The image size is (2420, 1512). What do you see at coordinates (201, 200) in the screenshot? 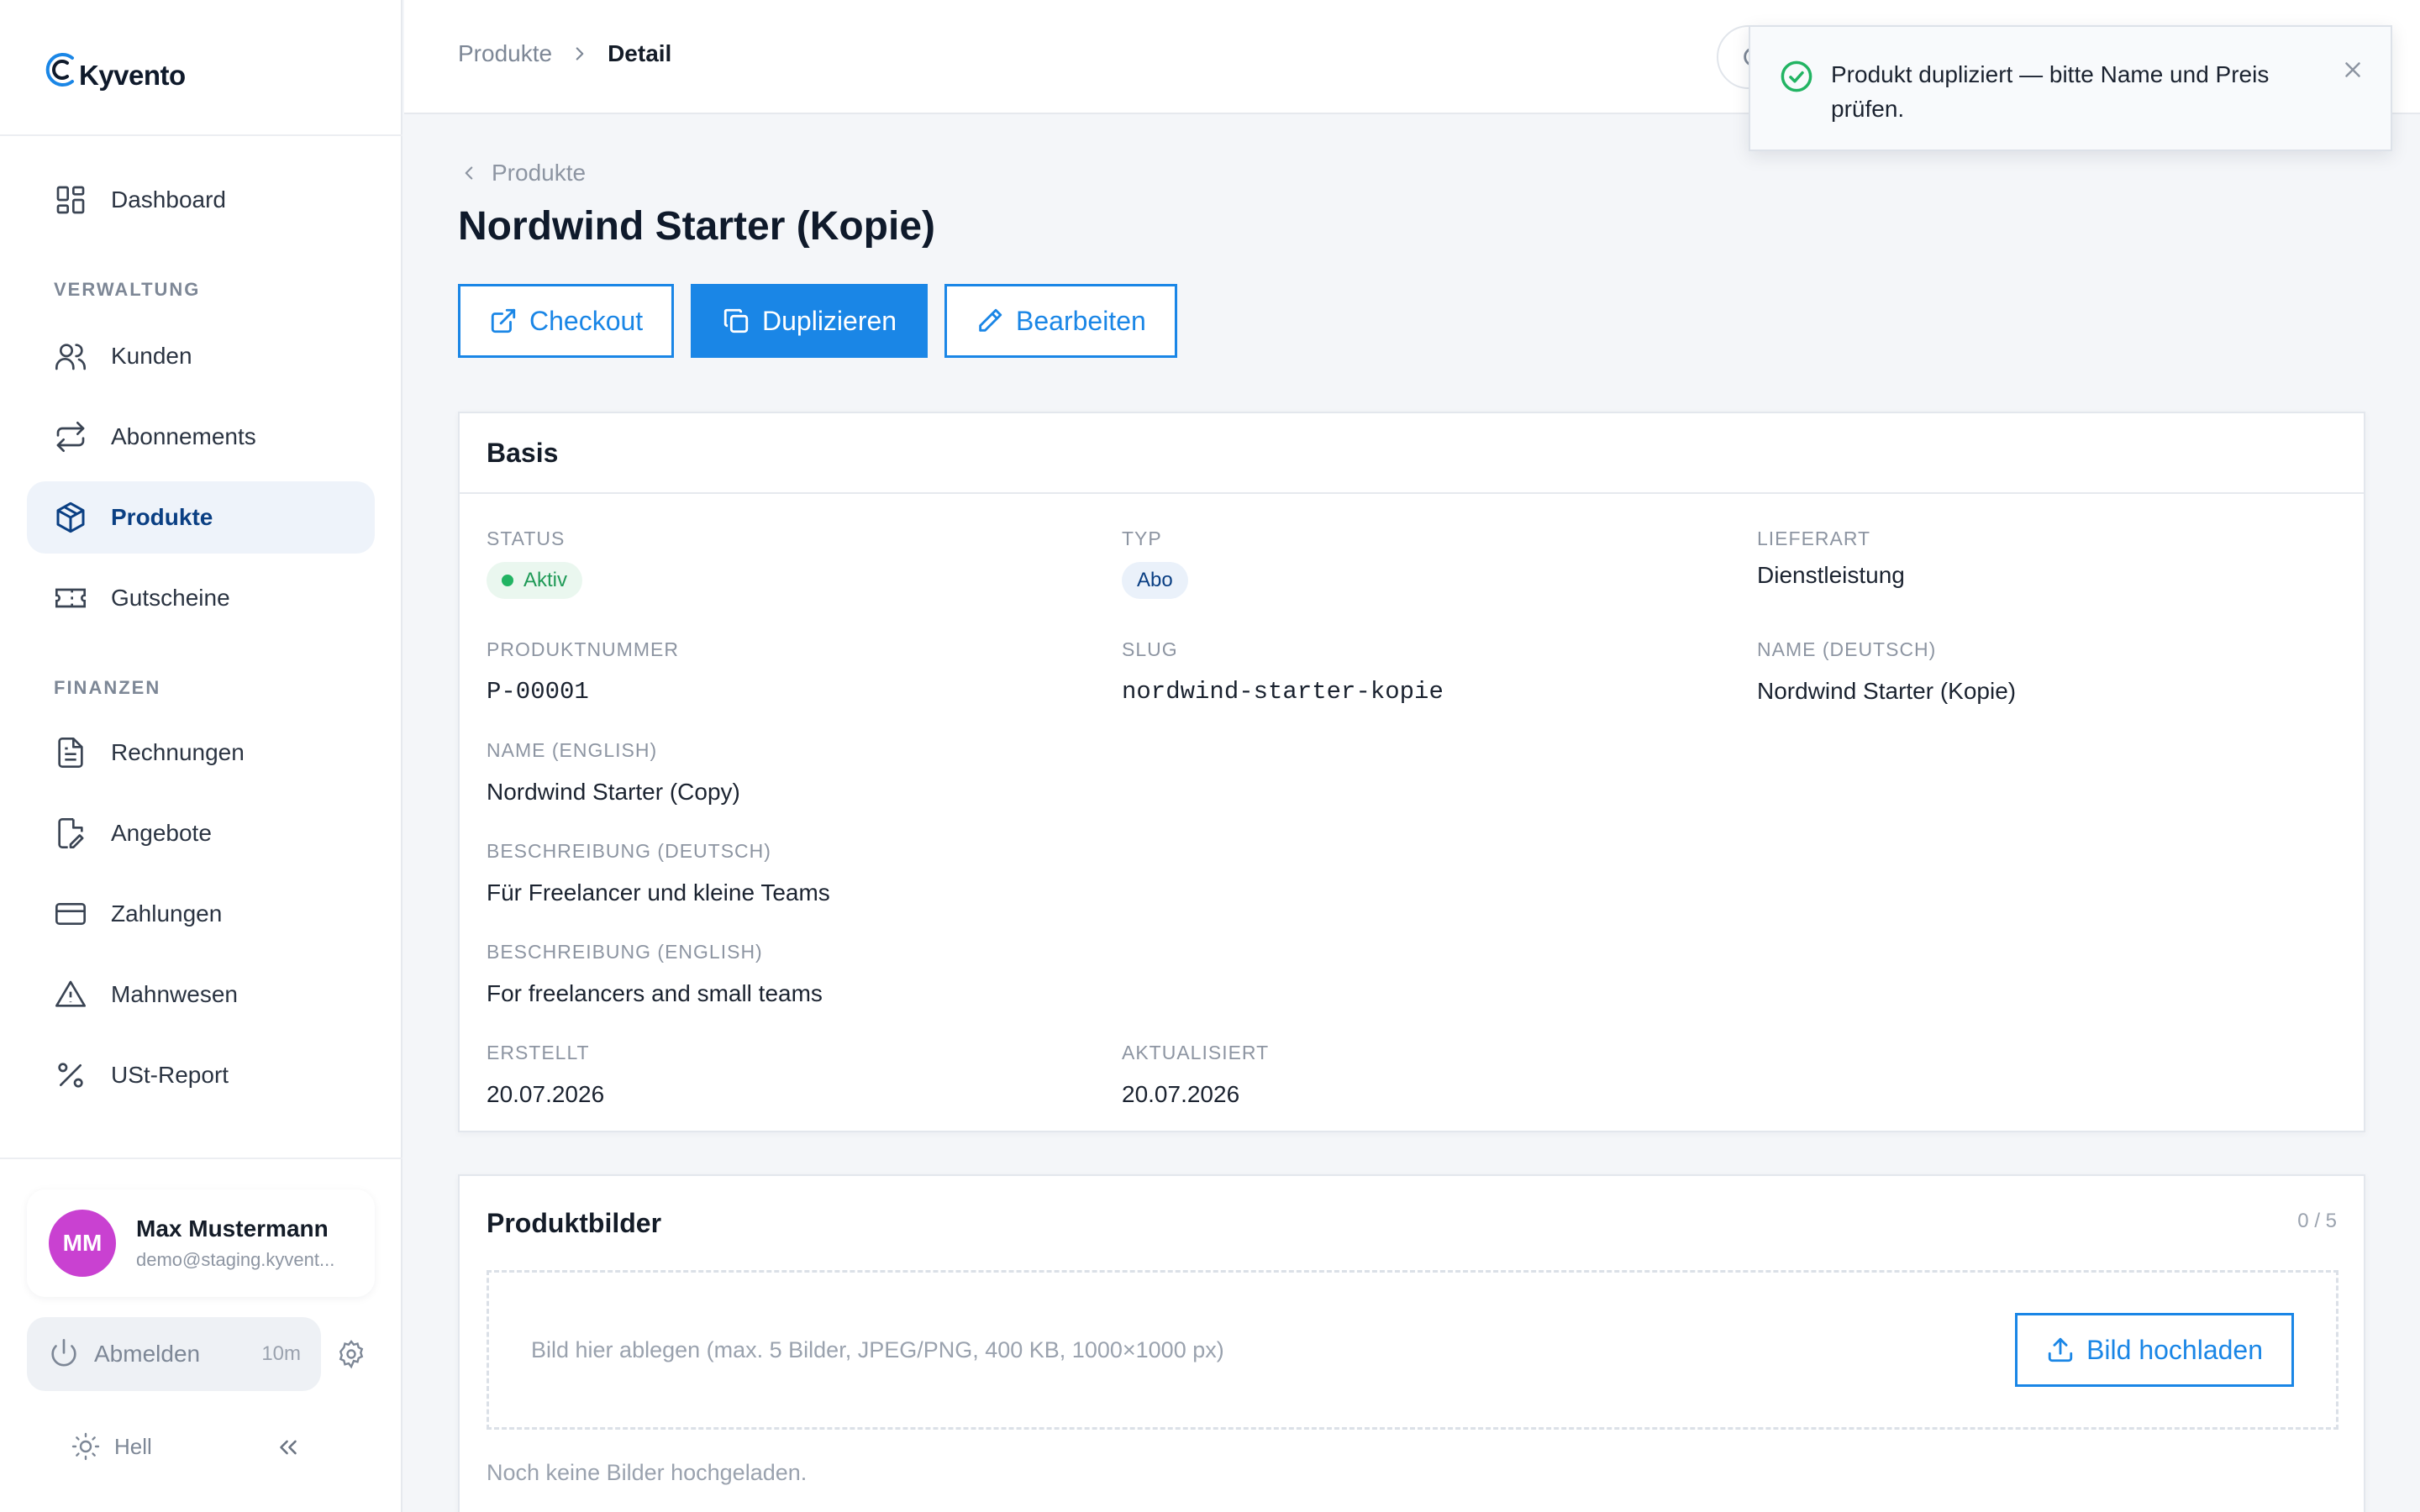
I see `sidebar-item-dashboard: Dashboard` at bounding box center [201, 200].